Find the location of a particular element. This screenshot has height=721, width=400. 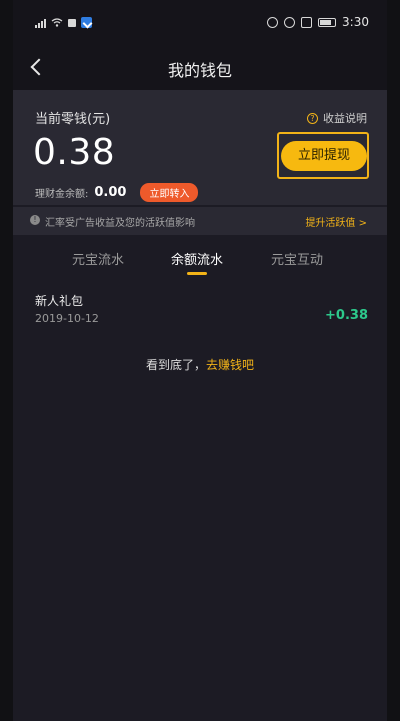

notice-bar: ! 汇率受广告收益及您的活跃值影响 提升活跃值 > is located at coordinates (200, 221).